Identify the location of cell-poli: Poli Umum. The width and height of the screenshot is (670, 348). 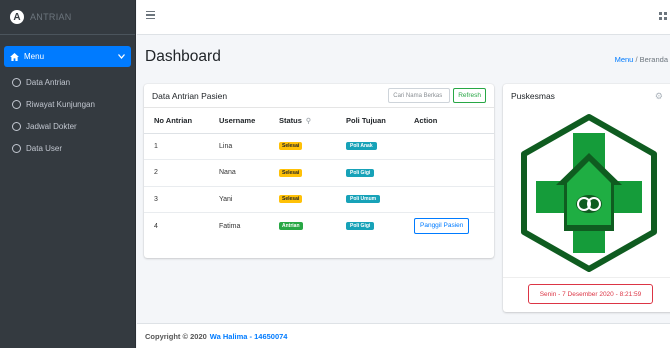
(370, 199).